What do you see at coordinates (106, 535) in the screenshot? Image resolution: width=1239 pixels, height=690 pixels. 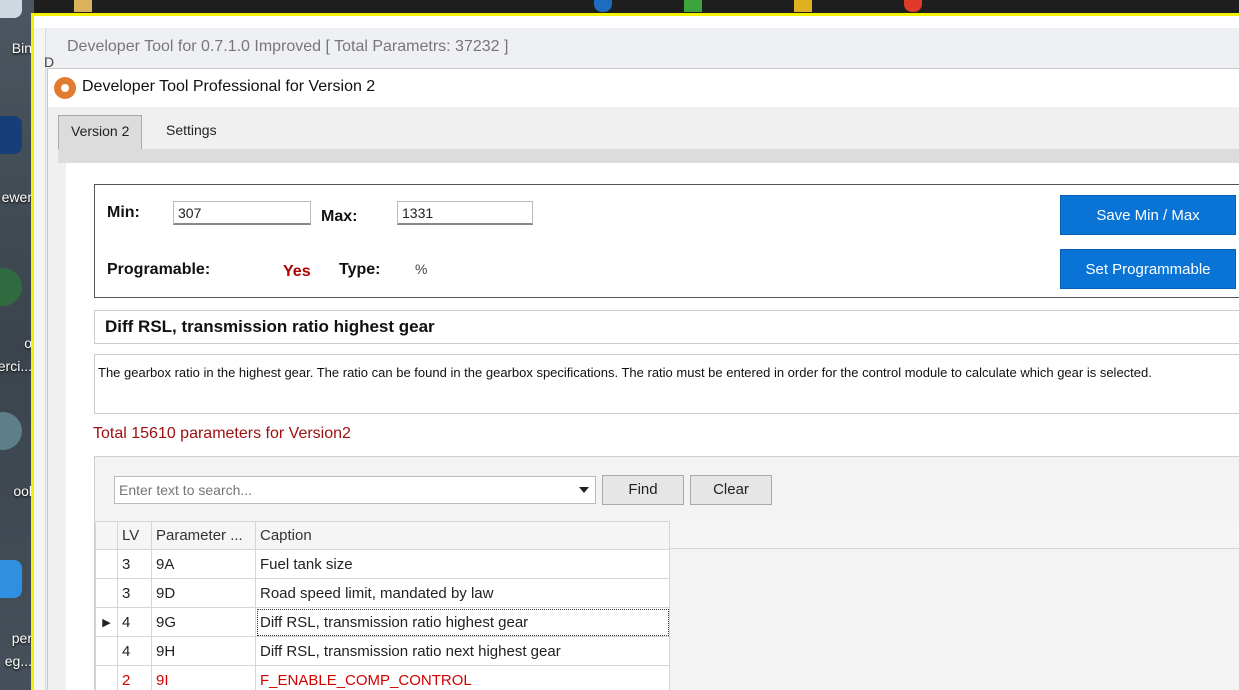 I see `row-indicator-header` at bounding box center [106, 535].